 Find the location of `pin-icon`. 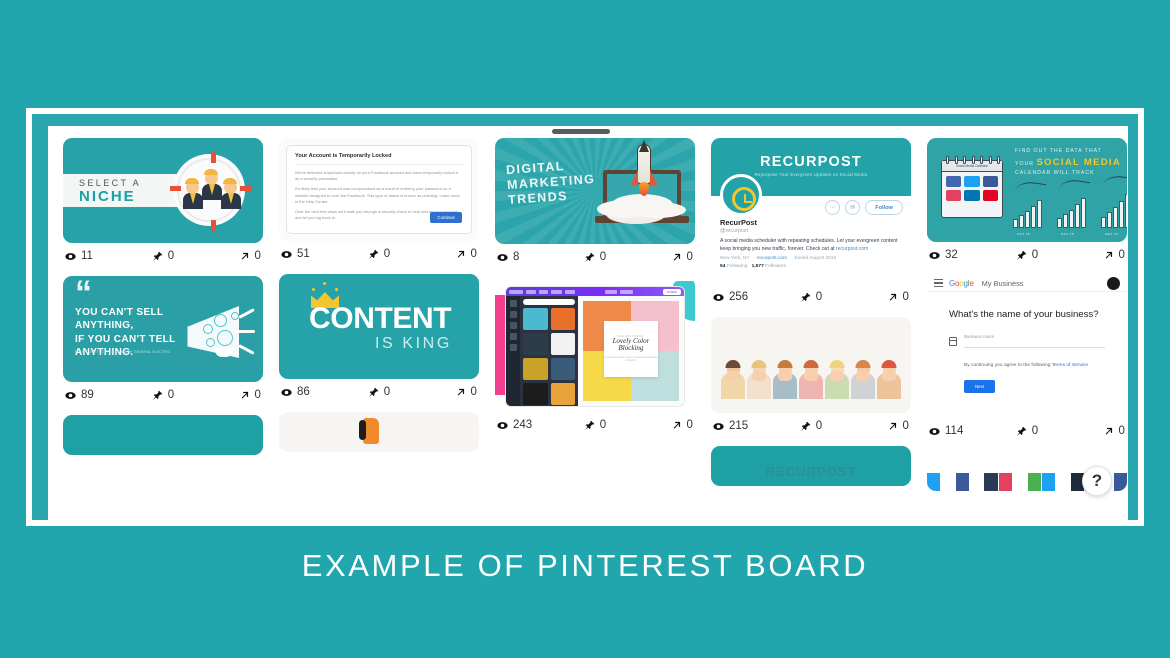

pin-icon is located at coordinates (157, 395).